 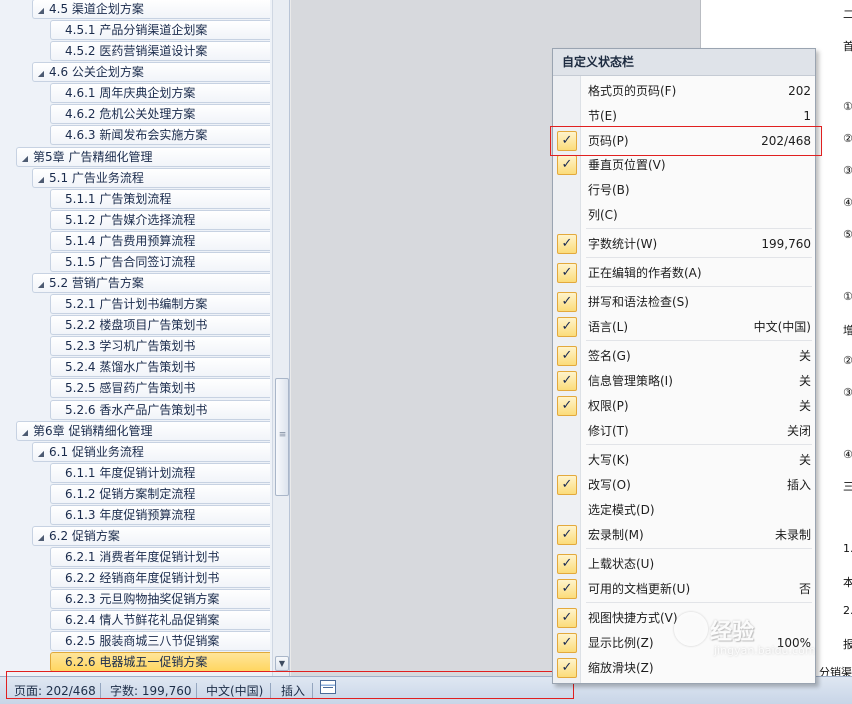 I want to click on menu-item-label: 垂直页位置(V), so click(x=627, y=165).